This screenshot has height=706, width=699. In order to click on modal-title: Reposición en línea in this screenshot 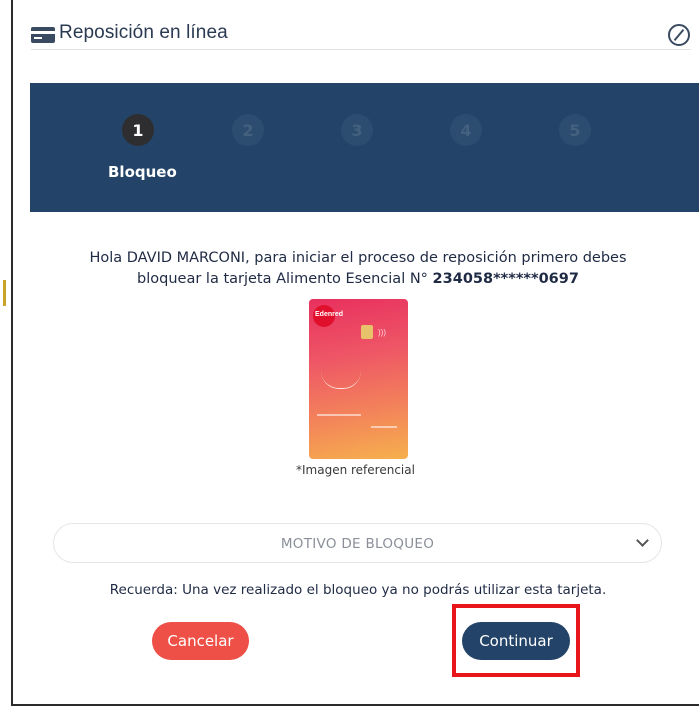, I will do `click(143, 32)`.